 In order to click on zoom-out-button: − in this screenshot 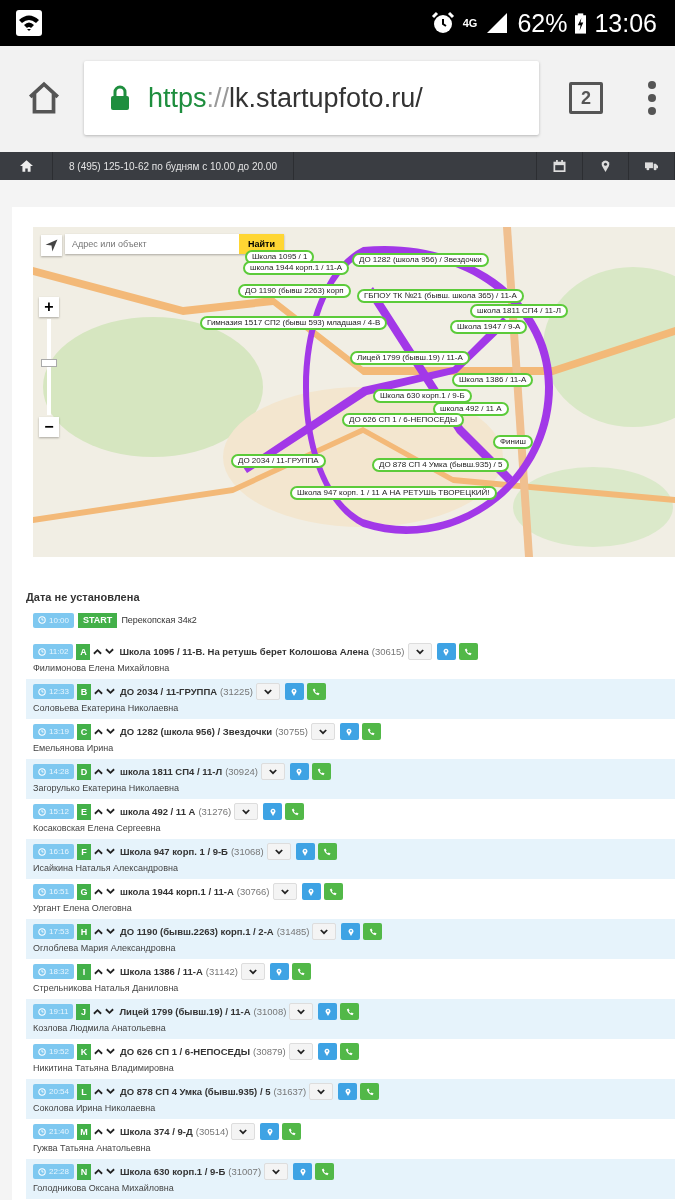, I will do `click(49, 427)`.